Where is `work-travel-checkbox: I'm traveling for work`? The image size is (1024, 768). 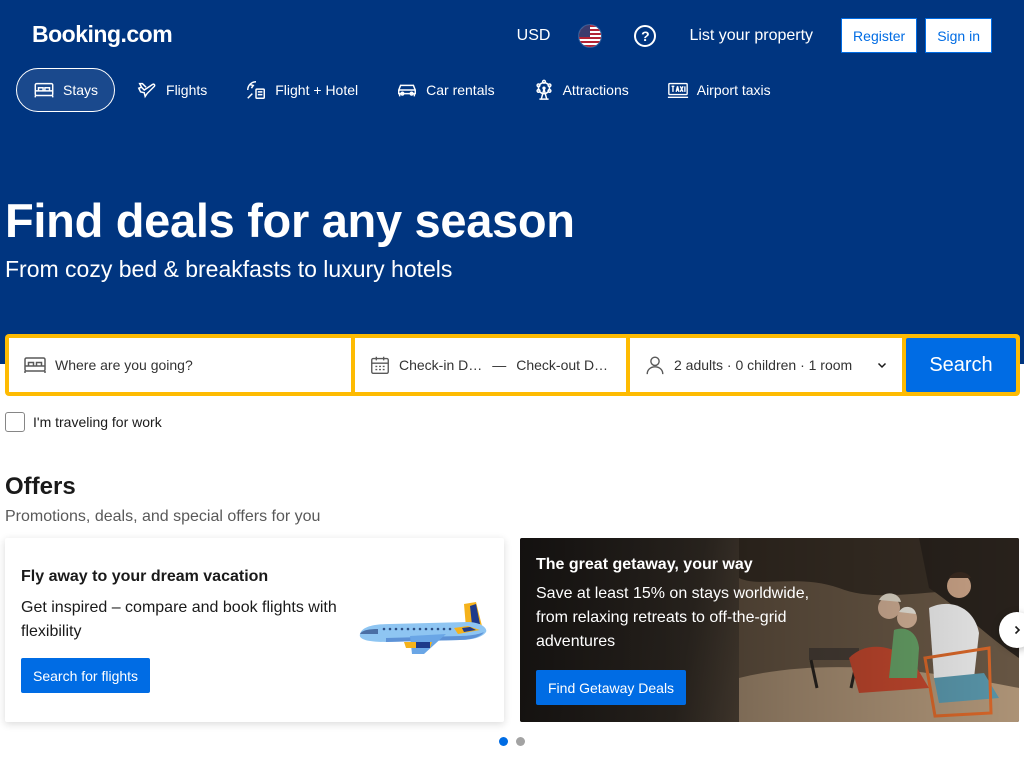
work-travel-checkbox: I'm traveling for work is located at coordinates (83, 422).